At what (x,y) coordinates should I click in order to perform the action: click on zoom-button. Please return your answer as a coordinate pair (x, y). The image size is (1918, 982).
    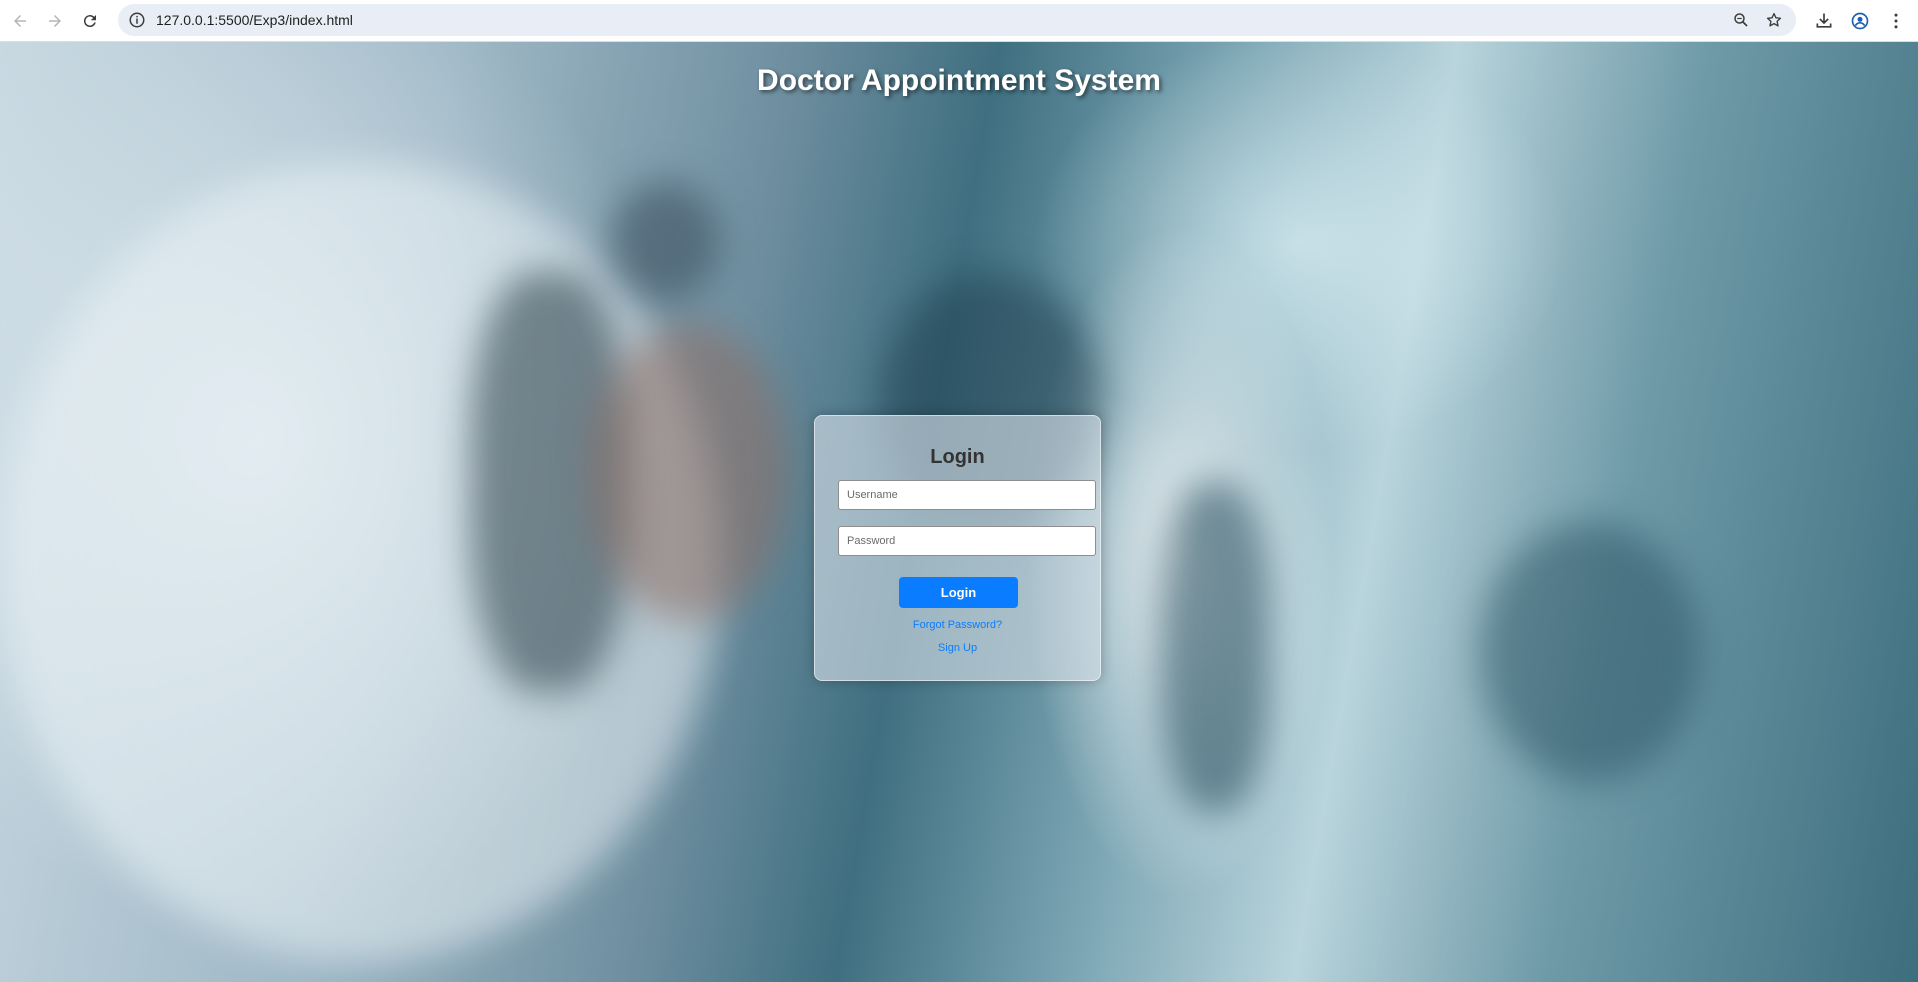
    Looking at the image, I should click on (1741, 20).